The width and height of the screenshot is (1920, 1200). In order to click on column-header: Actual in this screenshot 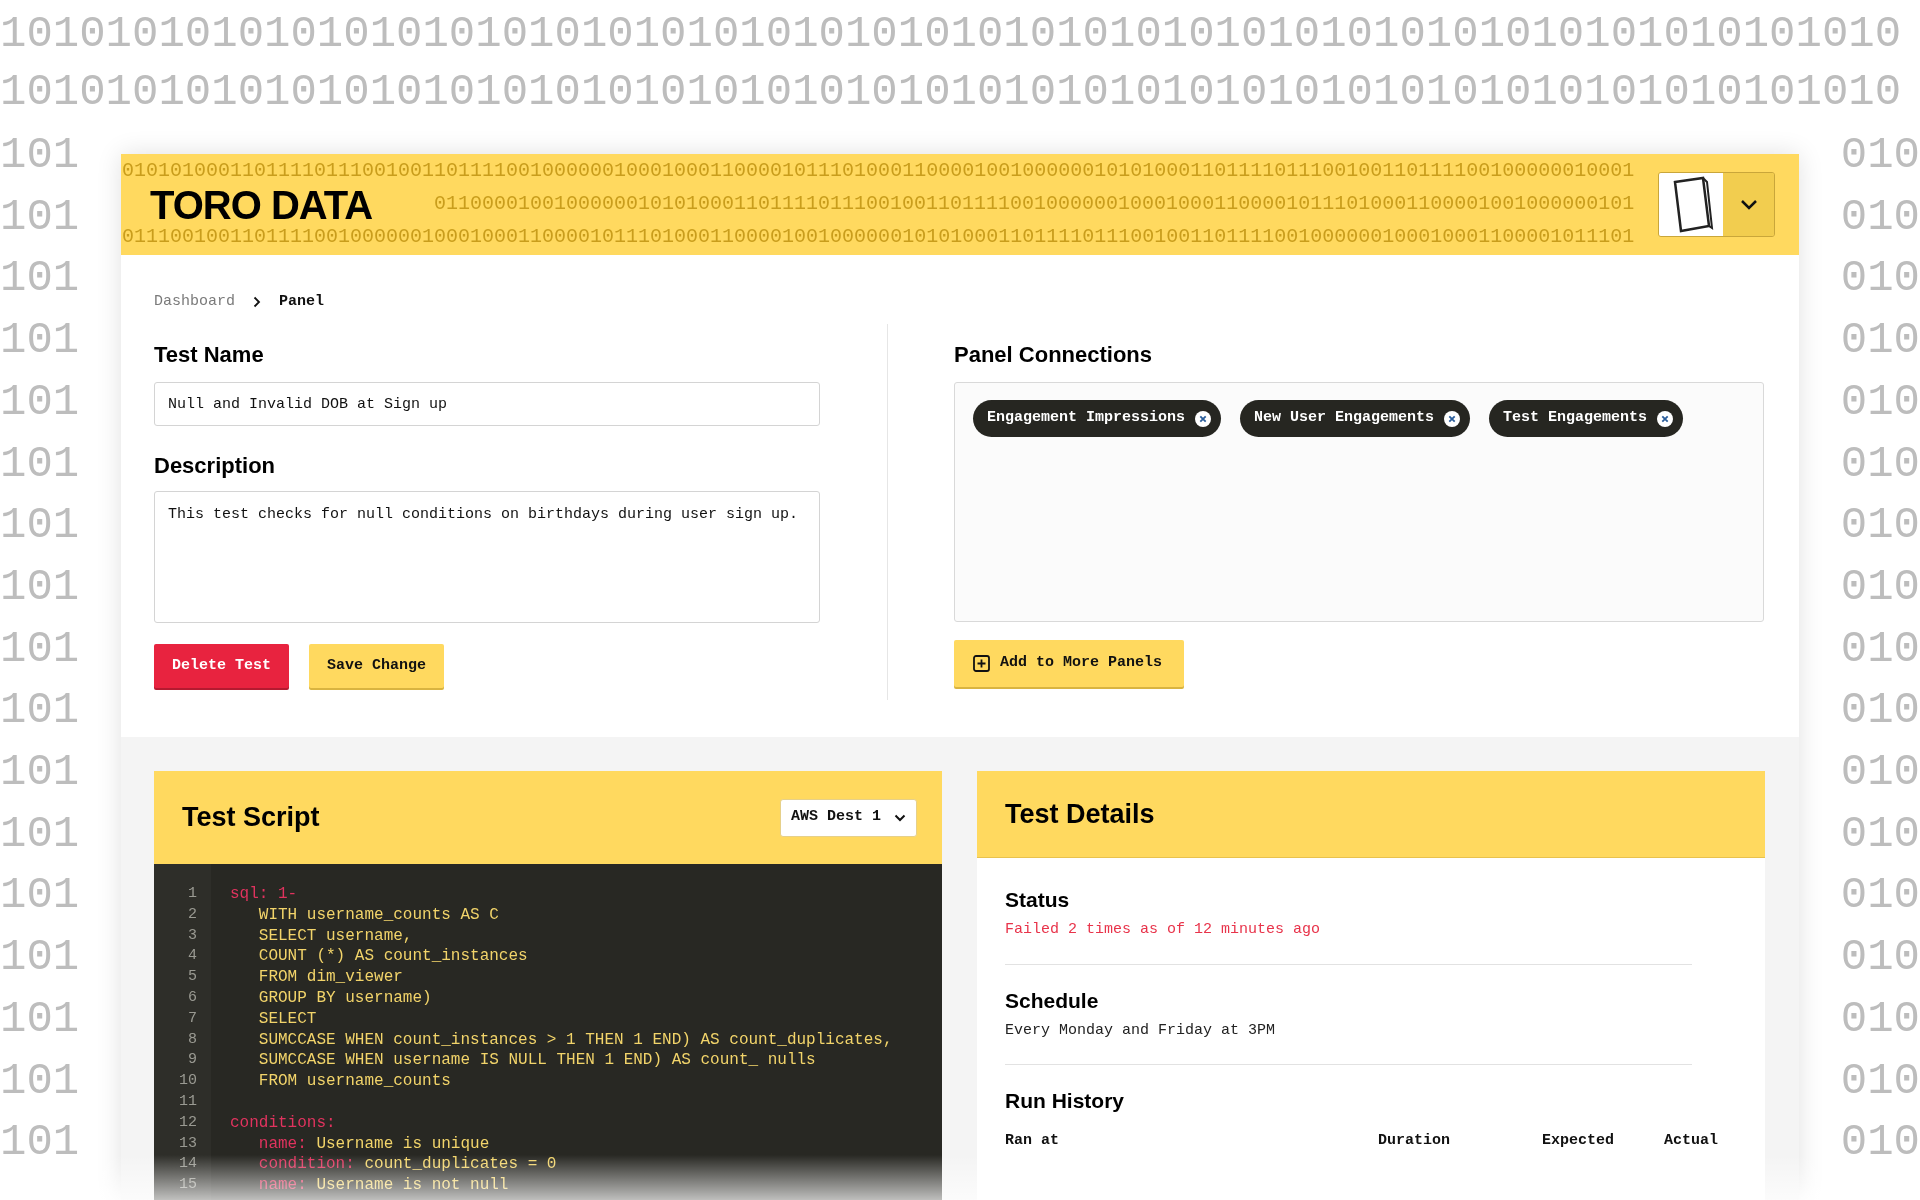, I will do `click(1691, 1141)`.